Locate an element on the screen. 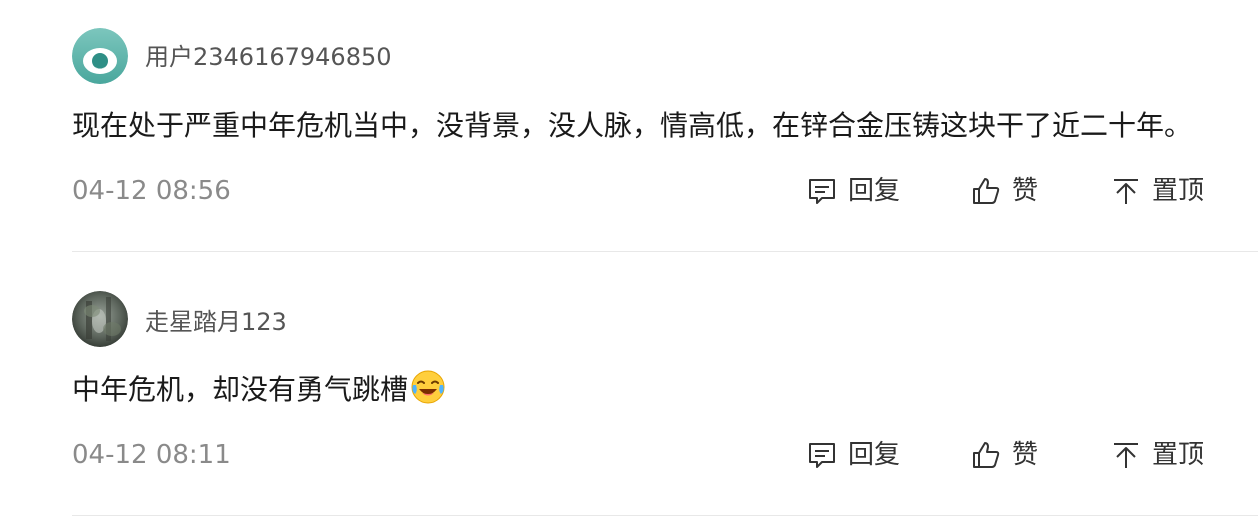  timestamp: 04-12 08:56 is located at coordinates (151, 191).